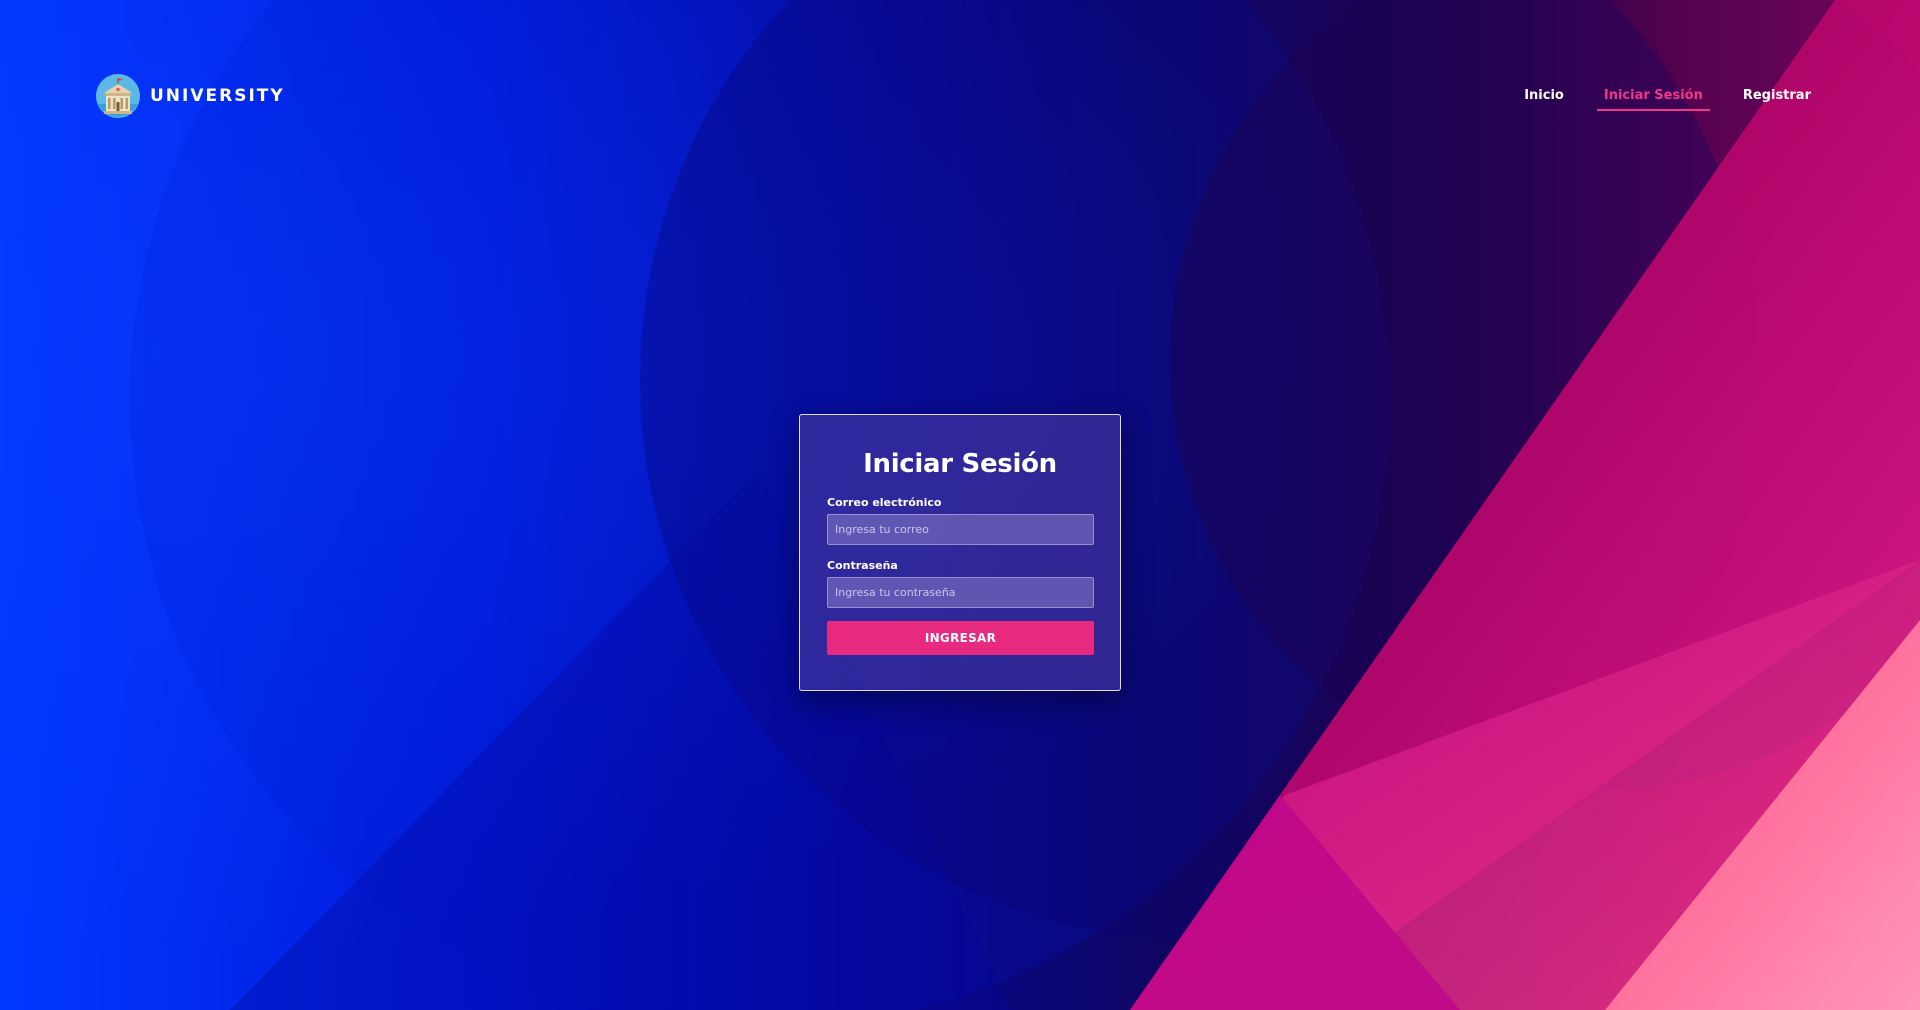 This screenshot has height=1010, width=1920. I want to click on brand-logo-link: UNIVERSITY, so click(190, 96).